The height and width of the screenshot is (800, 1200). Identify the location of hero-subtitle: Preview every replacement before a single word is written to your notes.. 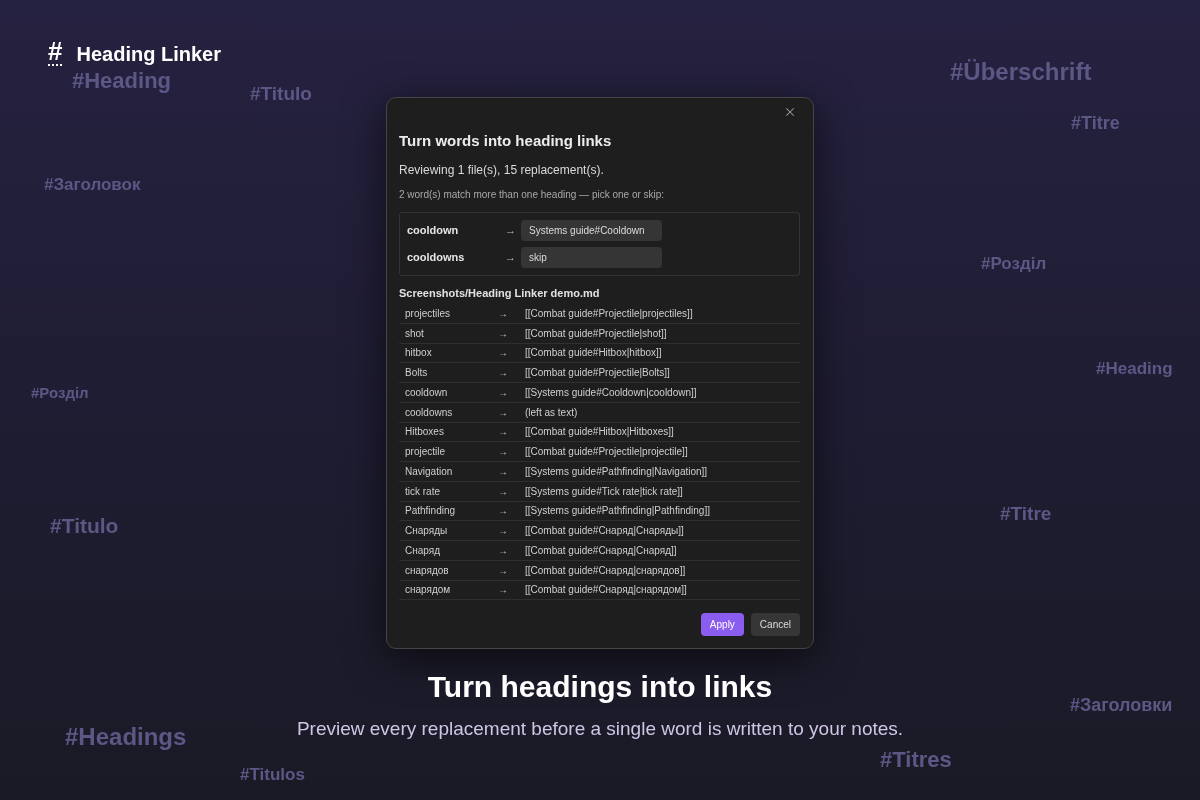
(600, 729).